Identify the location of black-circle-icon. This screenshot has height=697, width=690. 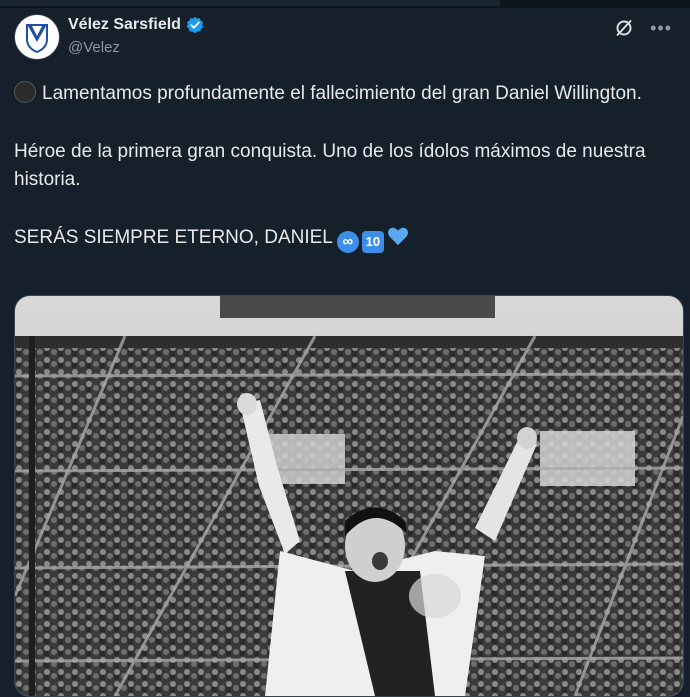
(25, 92).